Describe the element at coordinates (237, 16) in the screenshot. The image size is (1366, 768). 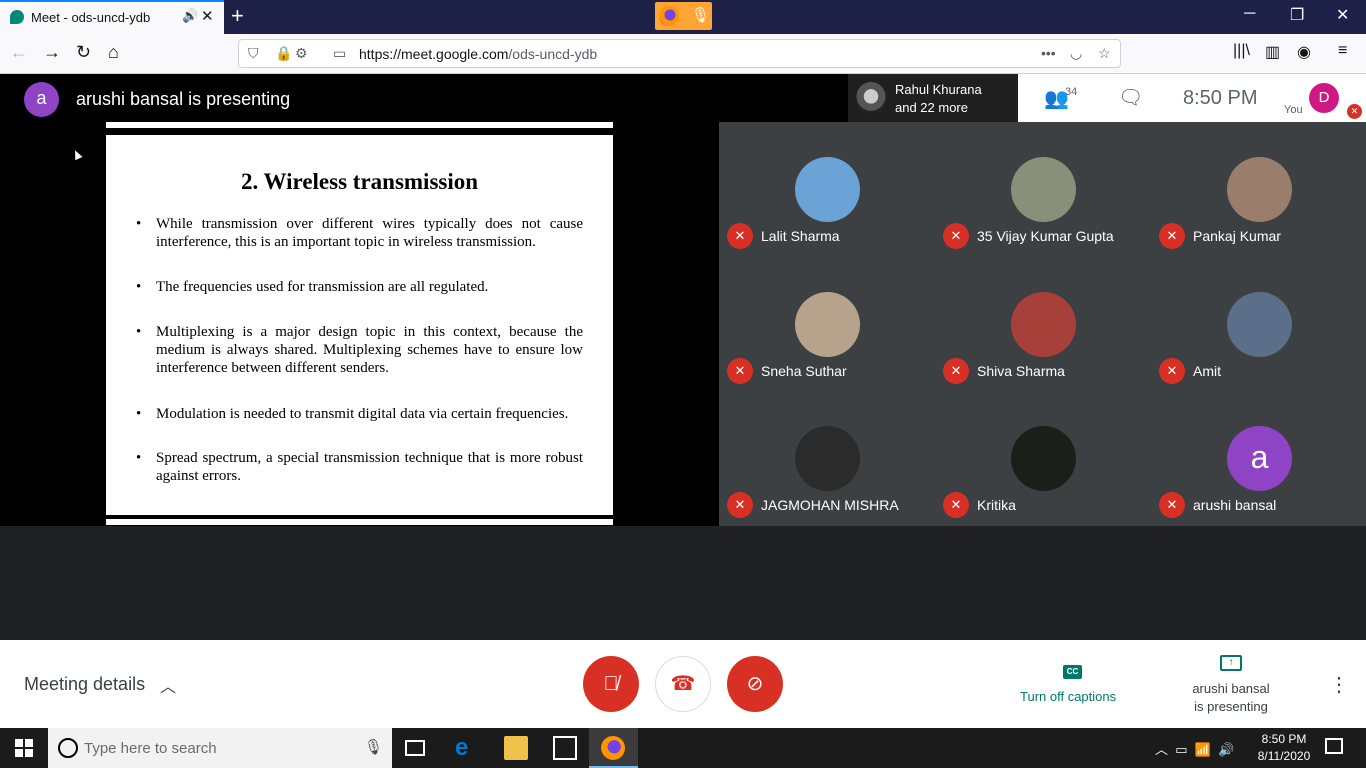
I see `new-tab-button: +` at that location.